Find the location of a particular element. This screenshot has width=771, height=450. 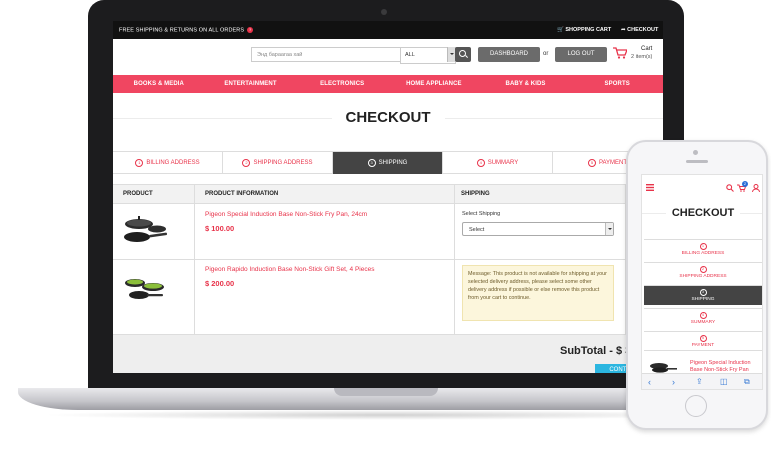

product-image-gift-set is located at coordinates (145, 288).